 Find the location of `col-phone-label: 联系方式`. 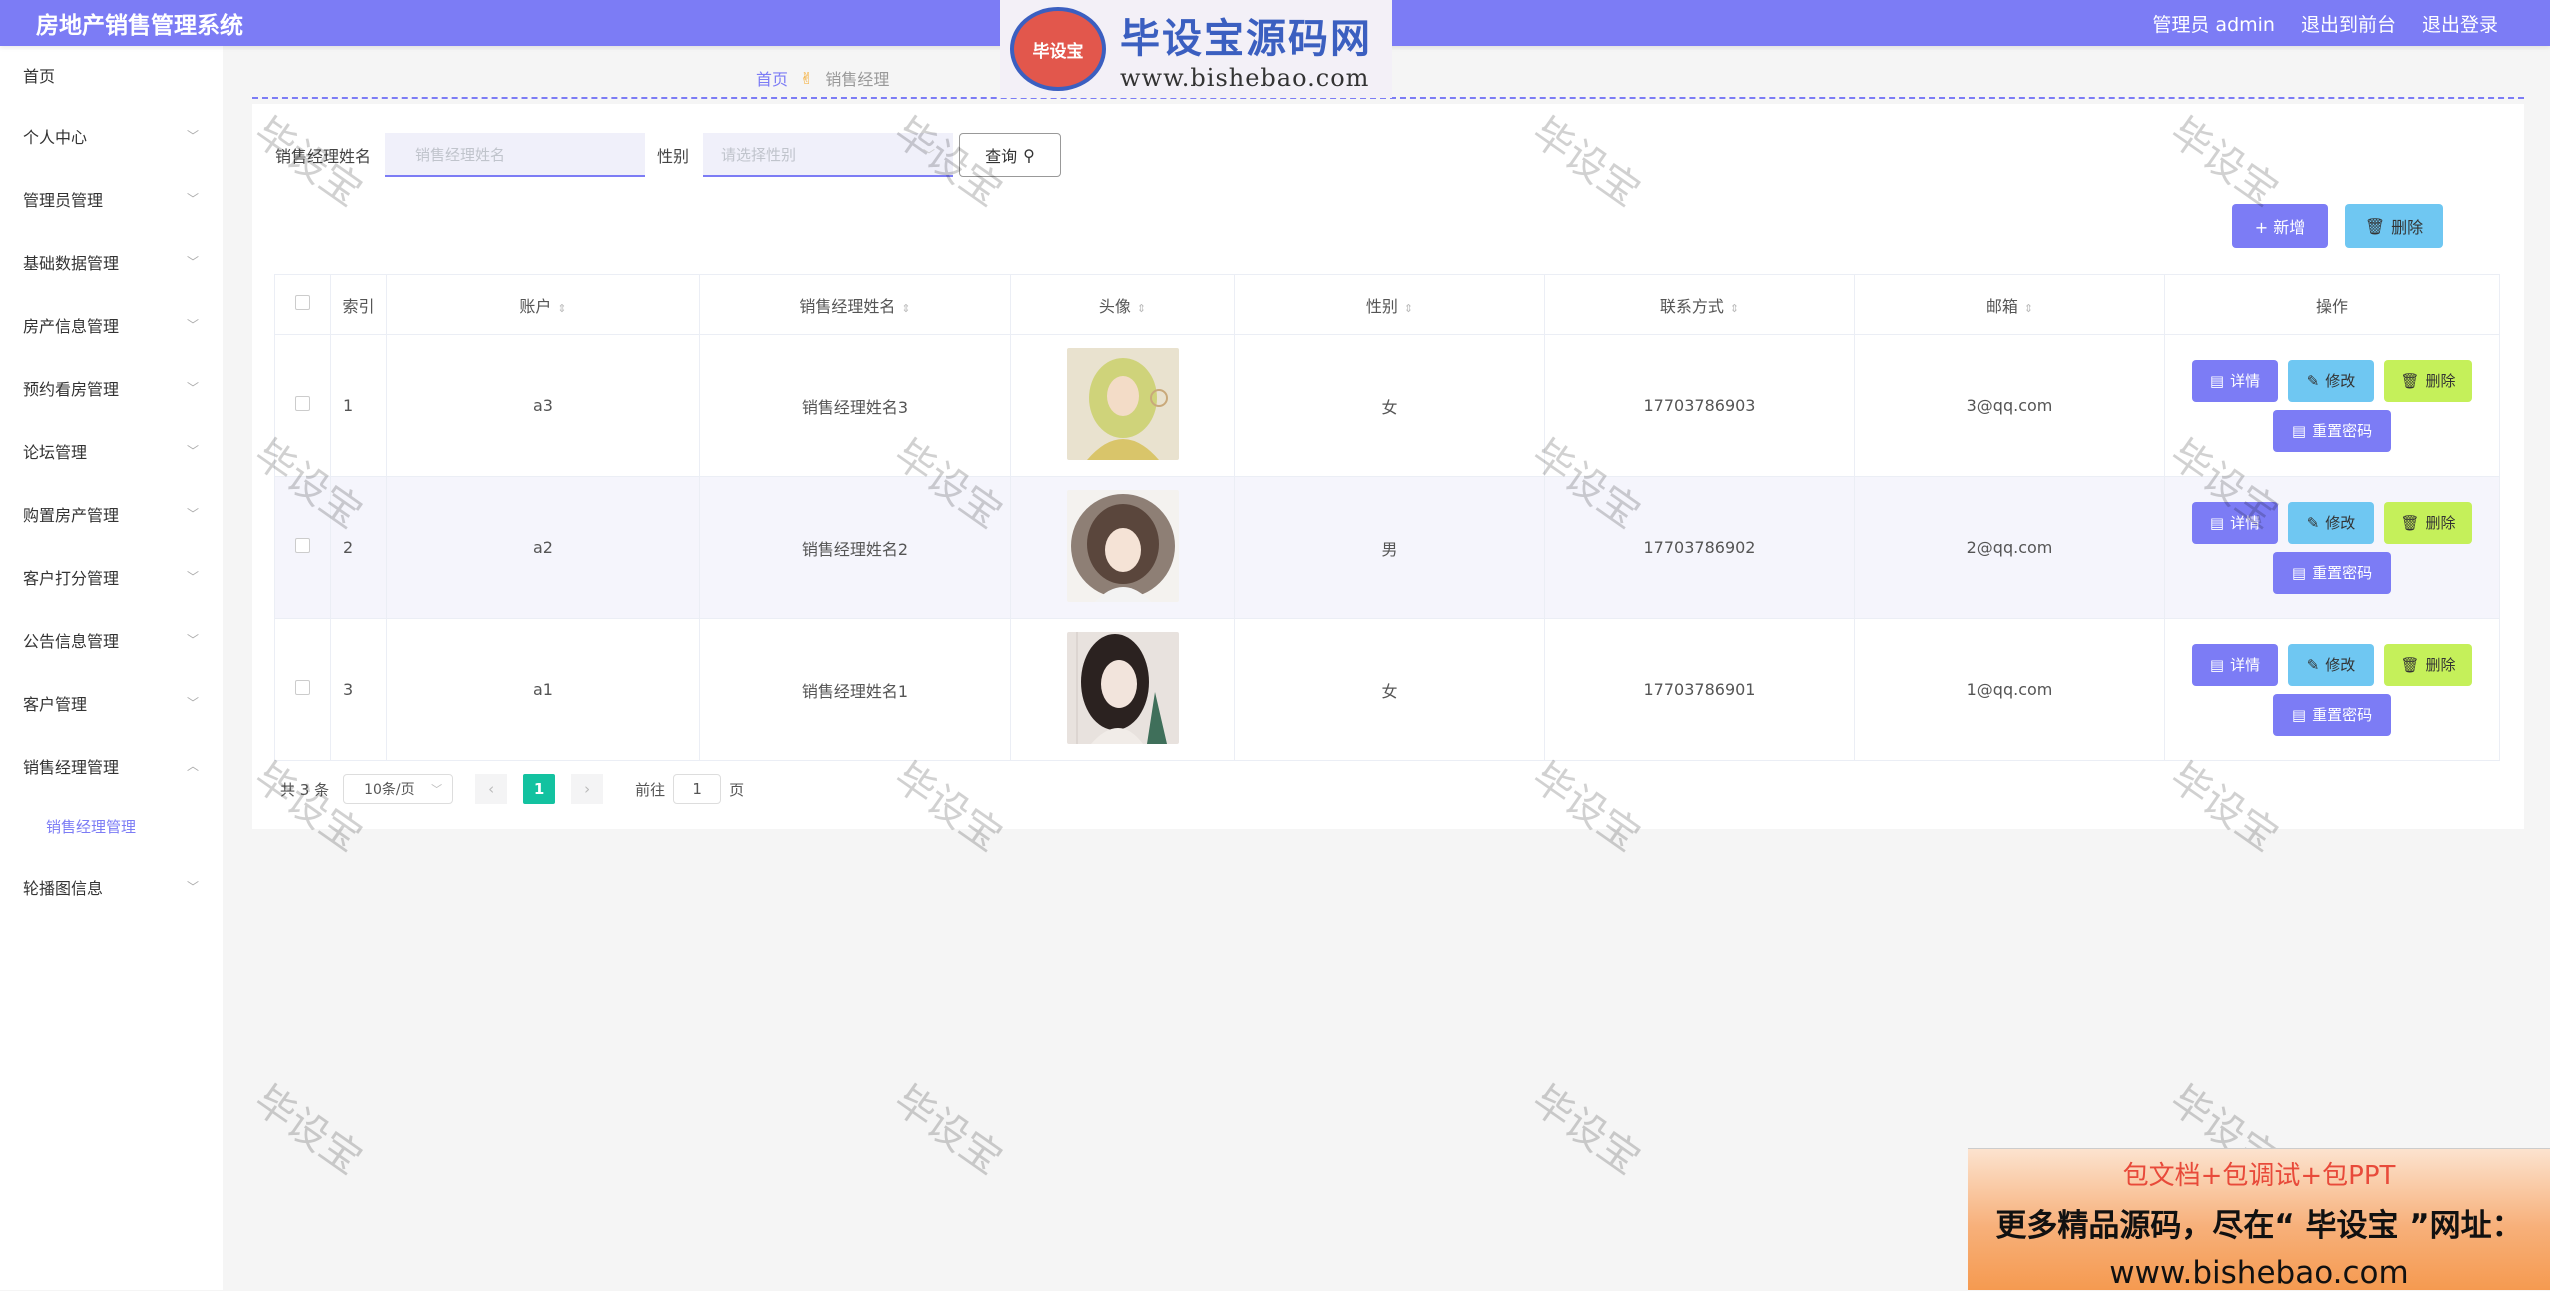

col-phone-label: 联系方式 is located at coordinates (1691, 306).